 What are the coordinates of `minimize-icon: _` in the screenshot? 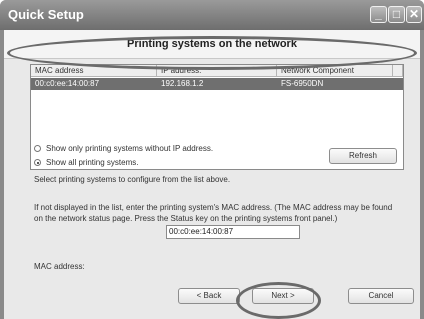 It's located at (378, 14).